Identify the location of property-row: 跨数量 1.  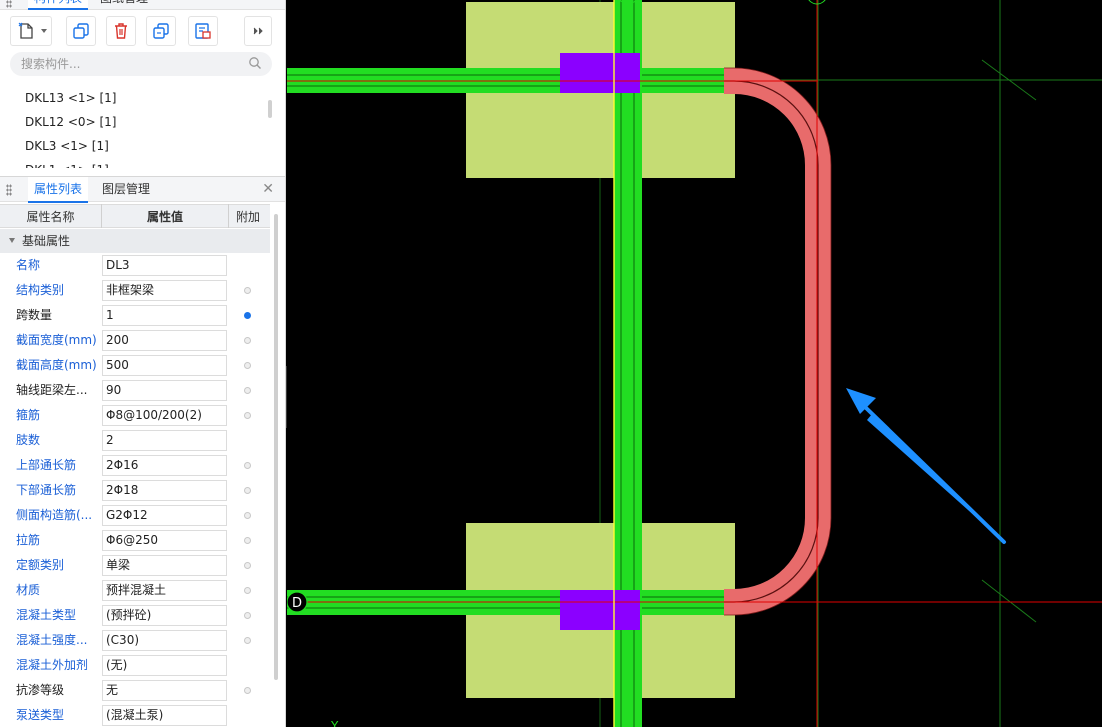
(135, 315).